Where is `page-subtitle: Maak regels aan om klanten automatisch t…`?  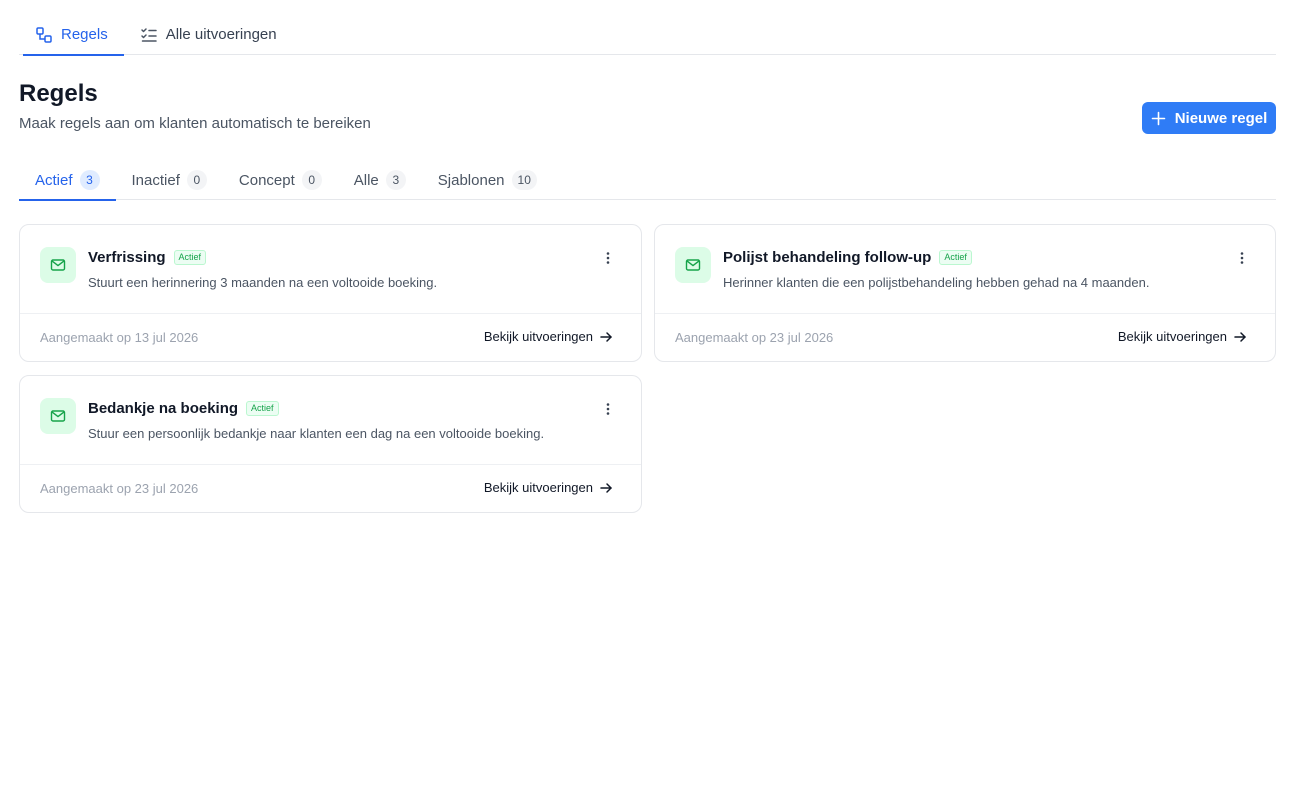
page-subtitle: Maak regels aan om klanten automatisch t… is located at coordinates (195, 123).